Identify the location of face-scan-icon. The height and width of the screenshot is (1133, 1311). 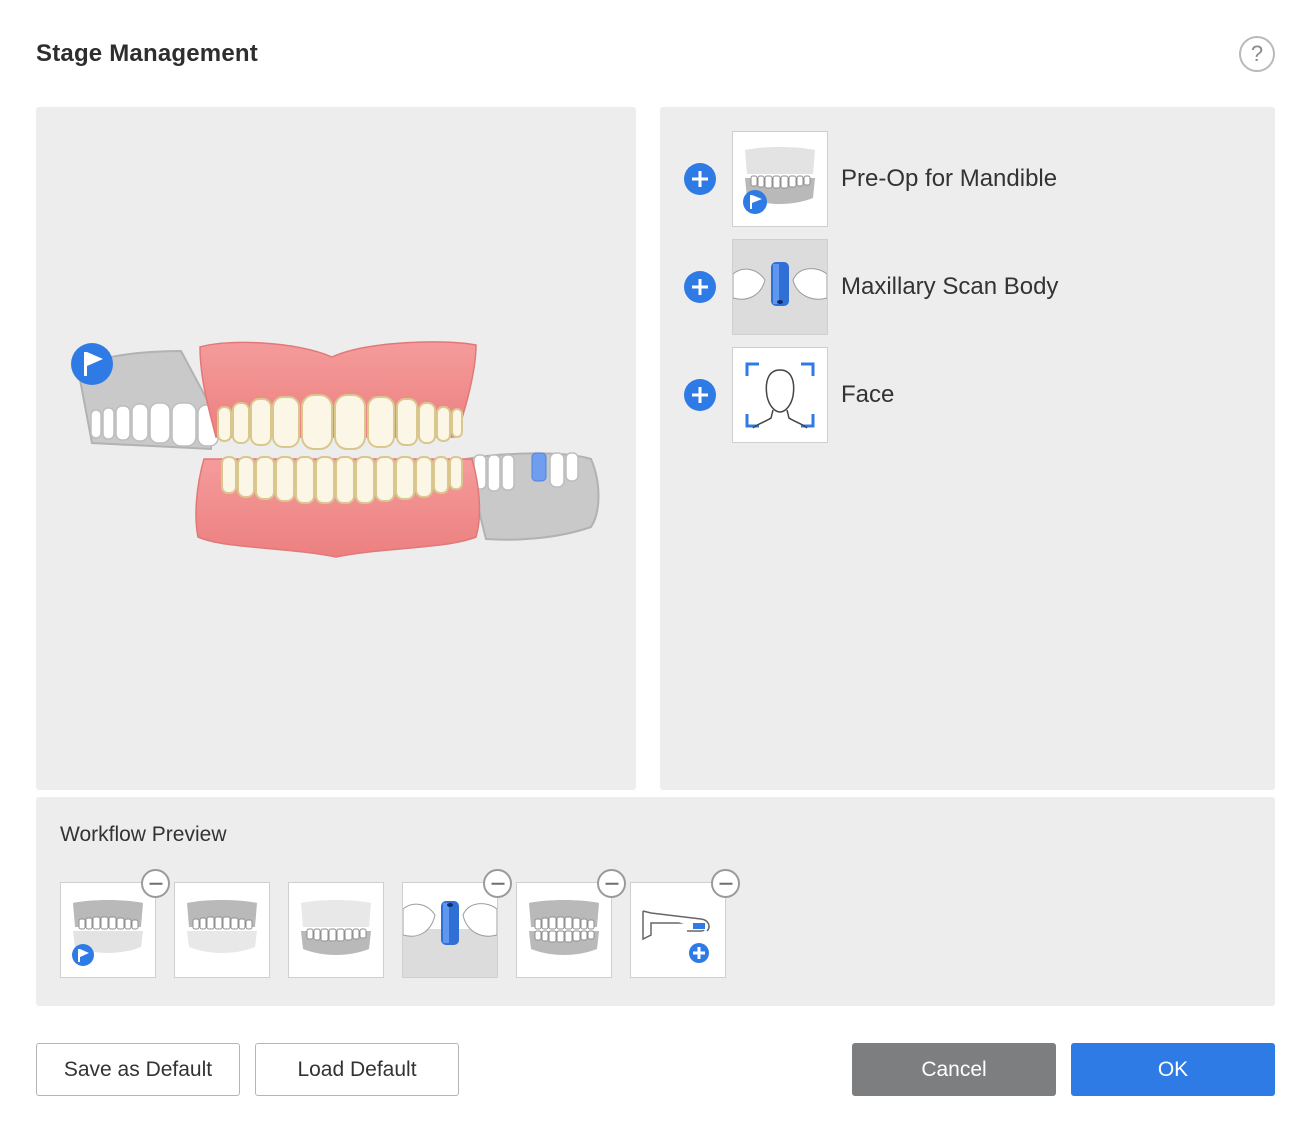
(780, 395).